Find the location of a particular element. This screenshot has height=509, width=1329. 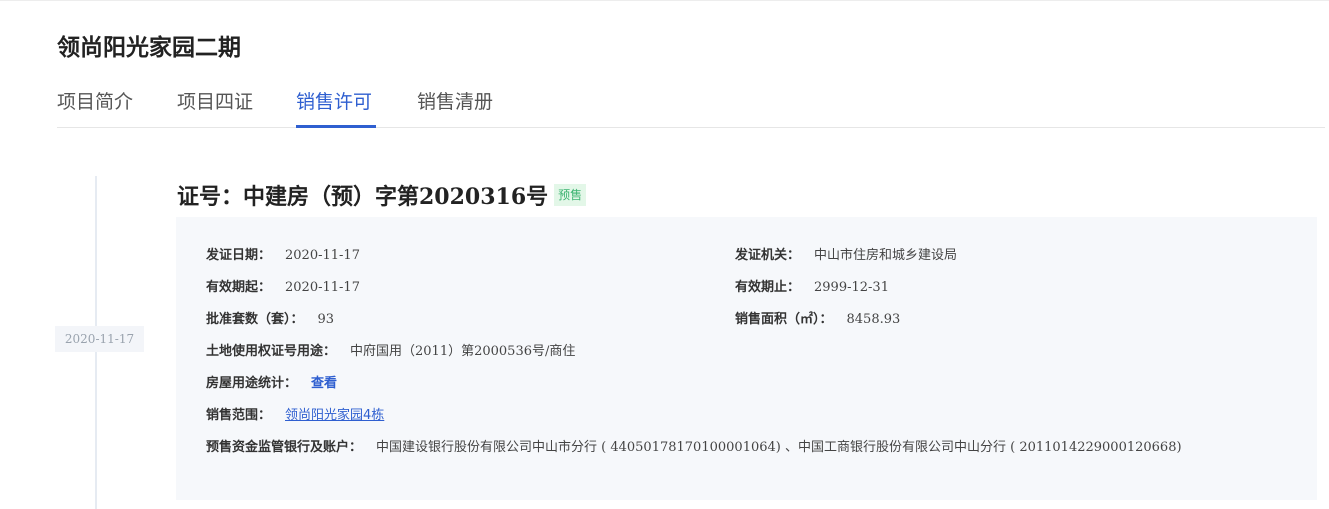

sales-scope-link: 领尚阳光家园4栋 is located at coordinates (334, 415).